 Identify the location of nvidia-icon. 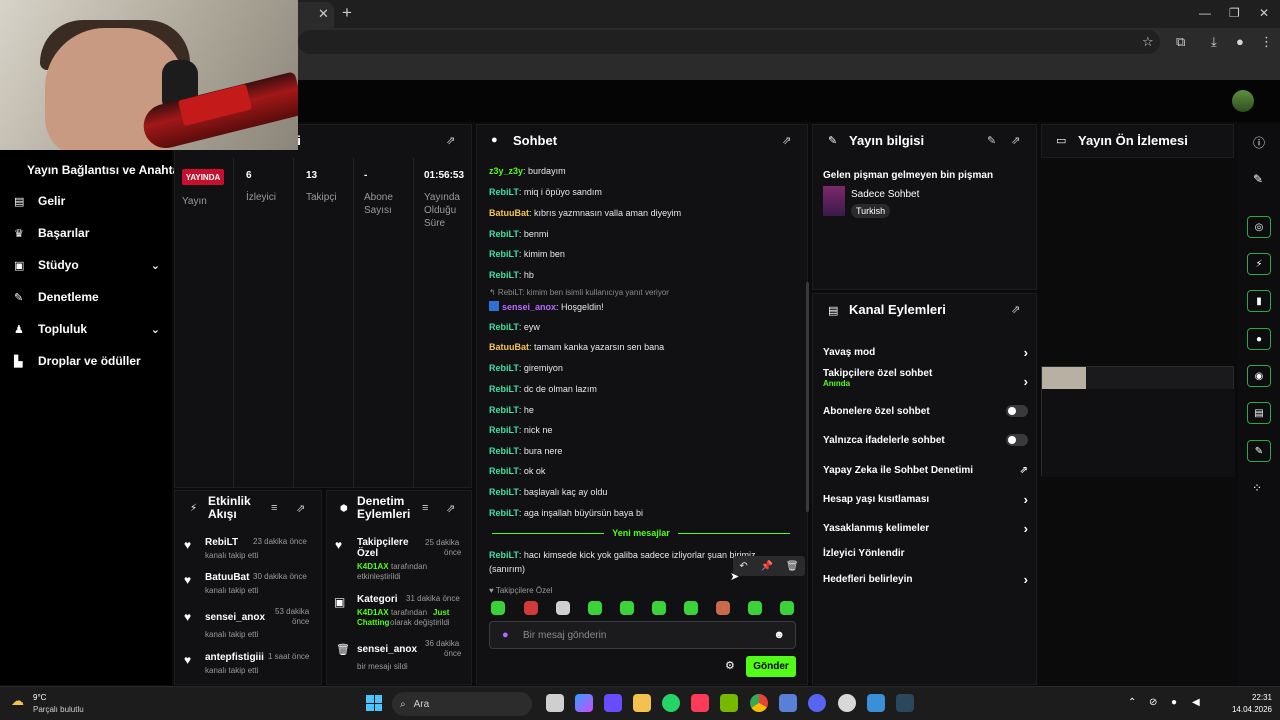
(729, 703).